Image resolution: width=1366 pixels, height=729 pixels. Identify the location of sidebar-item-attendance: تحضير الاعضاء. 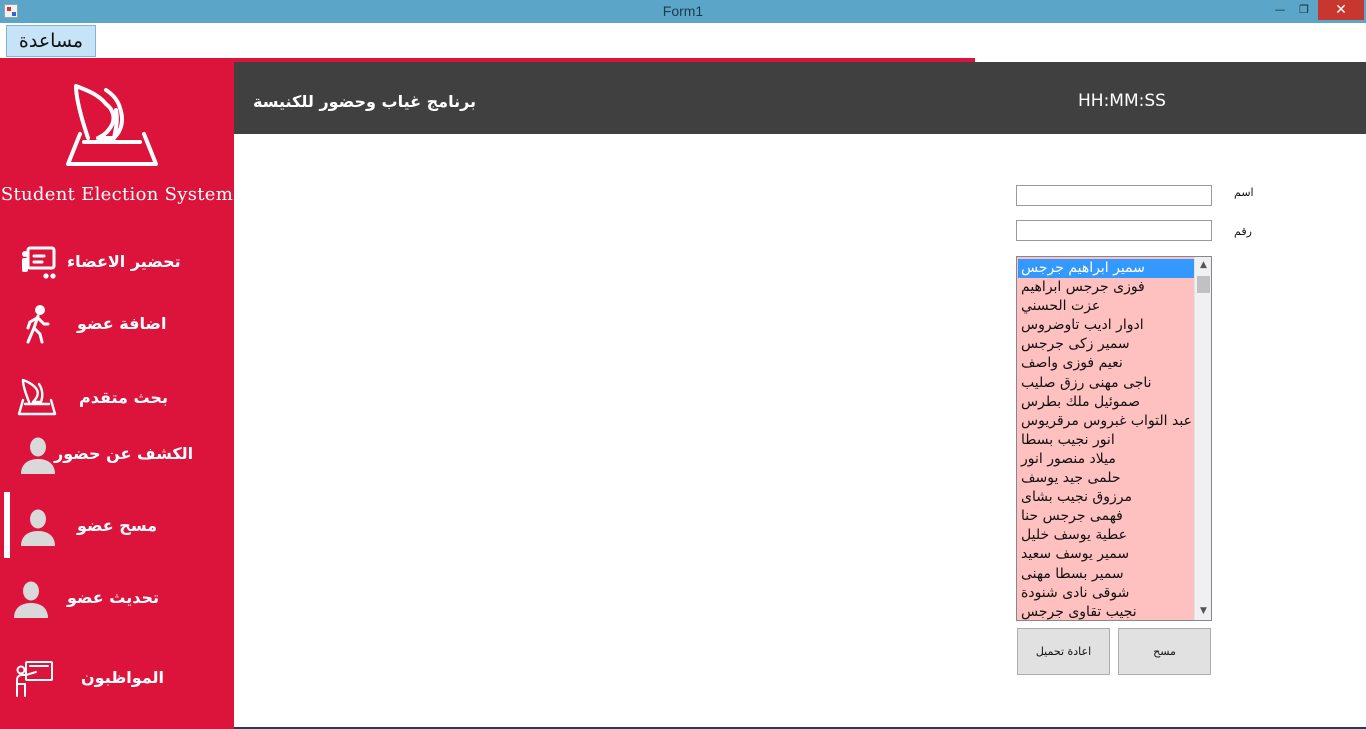
(117, 262).